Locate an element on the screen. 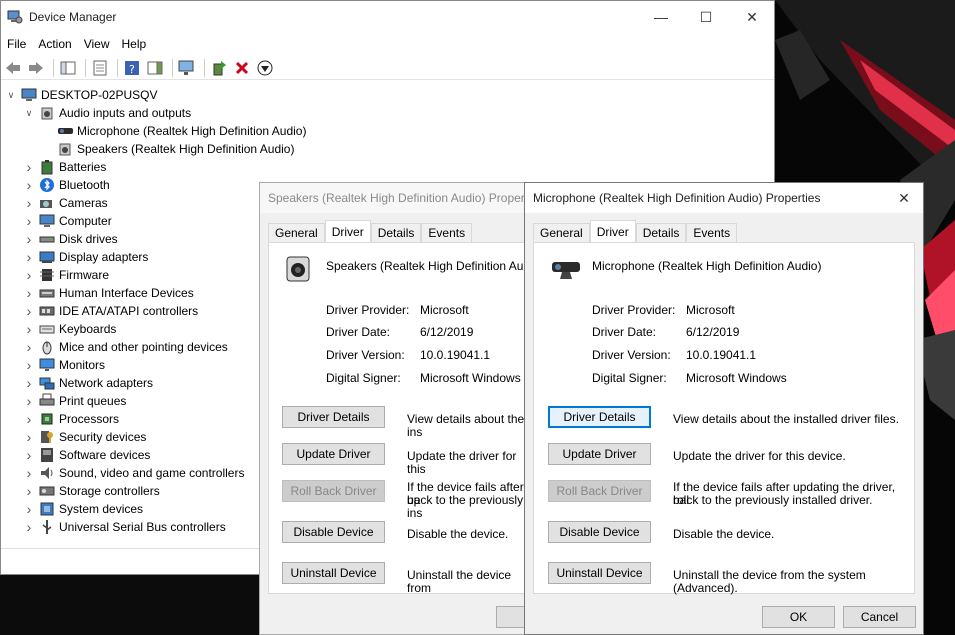 The width and height of the screenshot is (955, 635). hid-icon is located at coordinates (47, 293).